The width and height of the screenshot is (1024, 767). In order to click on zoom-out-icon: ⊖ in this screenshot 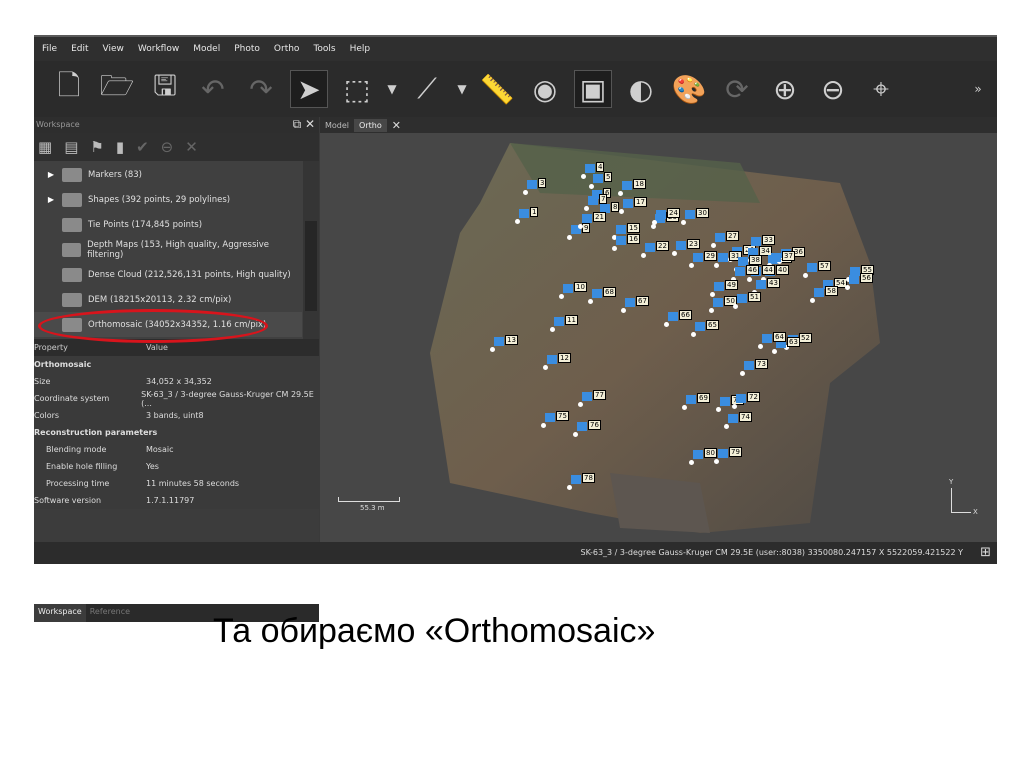, I will do `click(833, 89)`.